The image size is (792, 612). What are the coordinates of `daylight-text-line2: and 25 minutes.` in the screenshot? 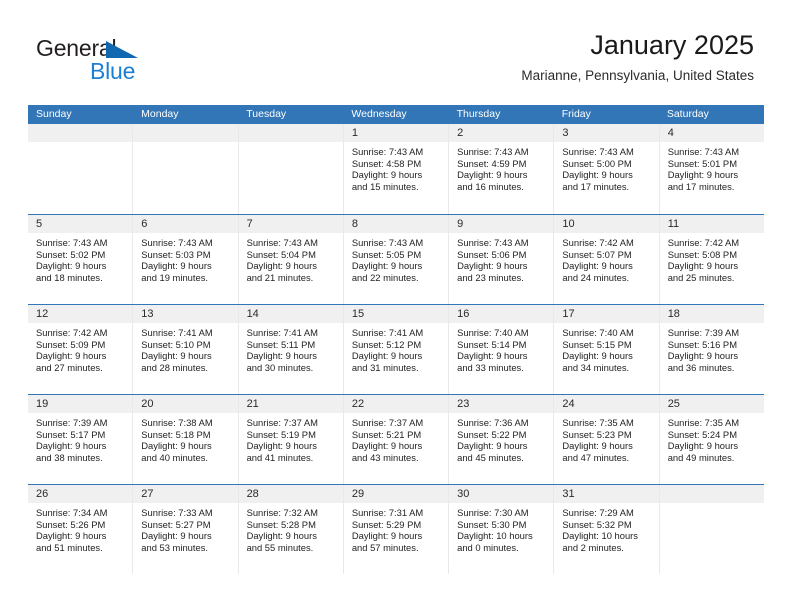 It's located at (701, 277).